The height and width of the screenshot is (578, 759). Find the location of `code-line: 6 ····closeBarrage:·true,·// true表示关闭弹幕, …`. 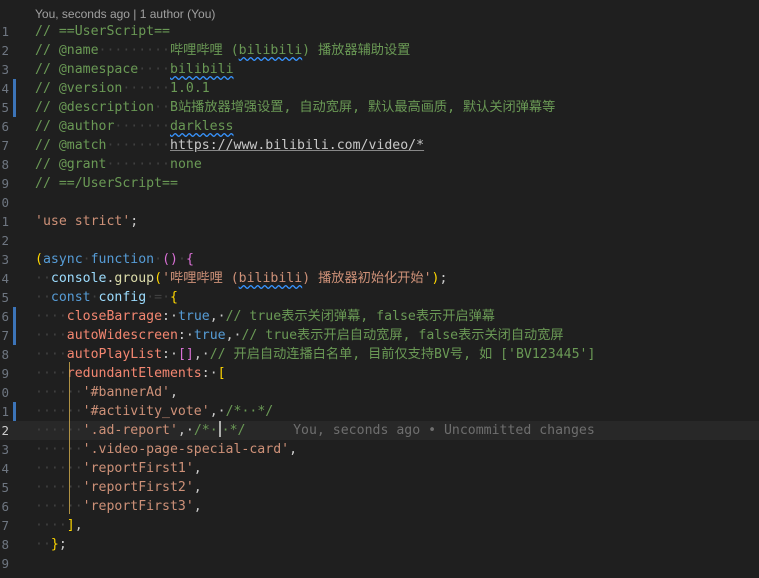

code-line: 6 ····closeBarrage:·true,·// true表示关闭弹幕, … is located at coordinates (379, 316).